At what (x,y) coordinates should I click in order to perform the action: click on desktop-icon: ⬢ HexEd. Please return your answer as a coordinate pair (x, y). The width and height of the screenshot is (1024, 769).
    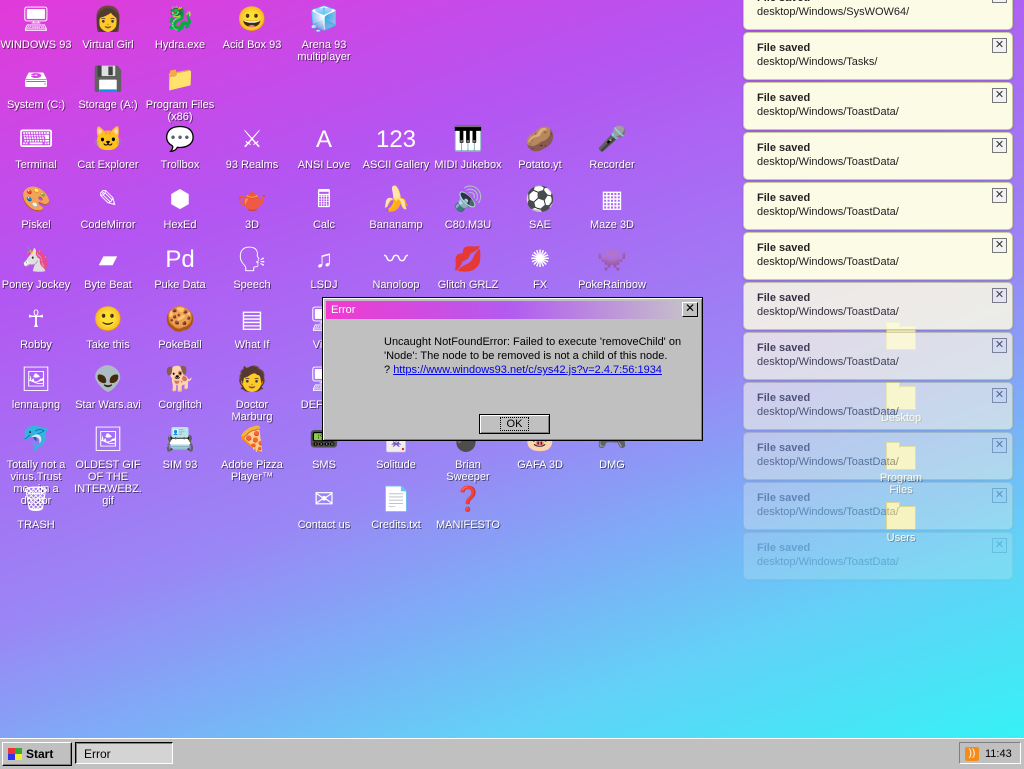
    Looking at the image, I should click on (180, 207).